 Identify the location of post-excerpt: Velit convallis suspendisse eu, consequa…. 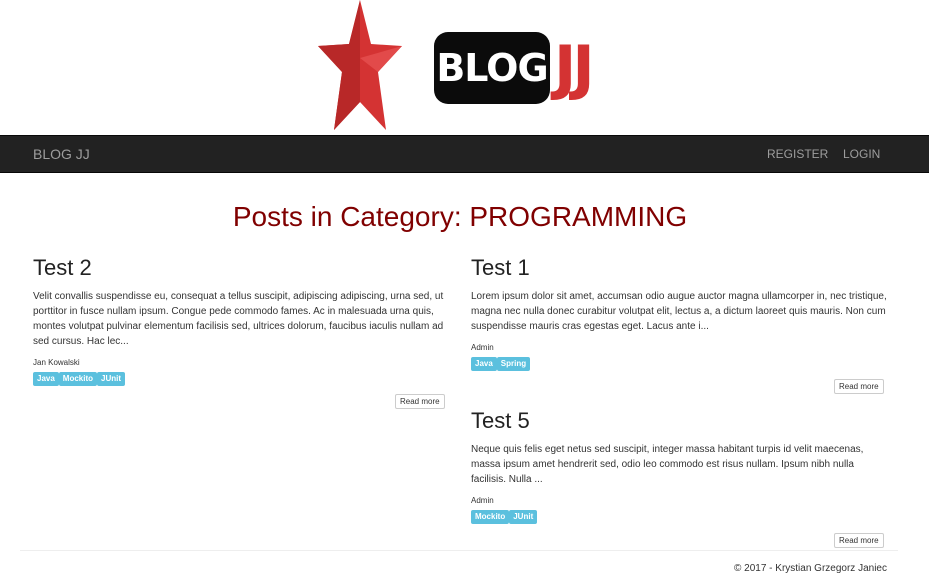
(238, 319).